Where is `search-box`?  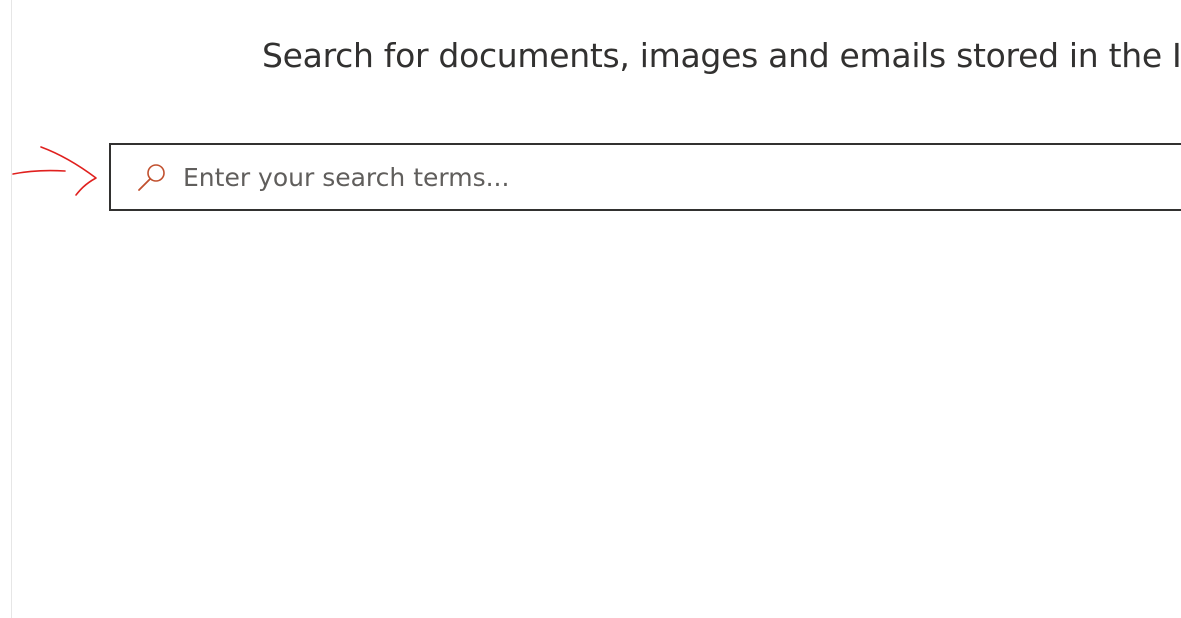 search-box is located at coordinates (645, 177).